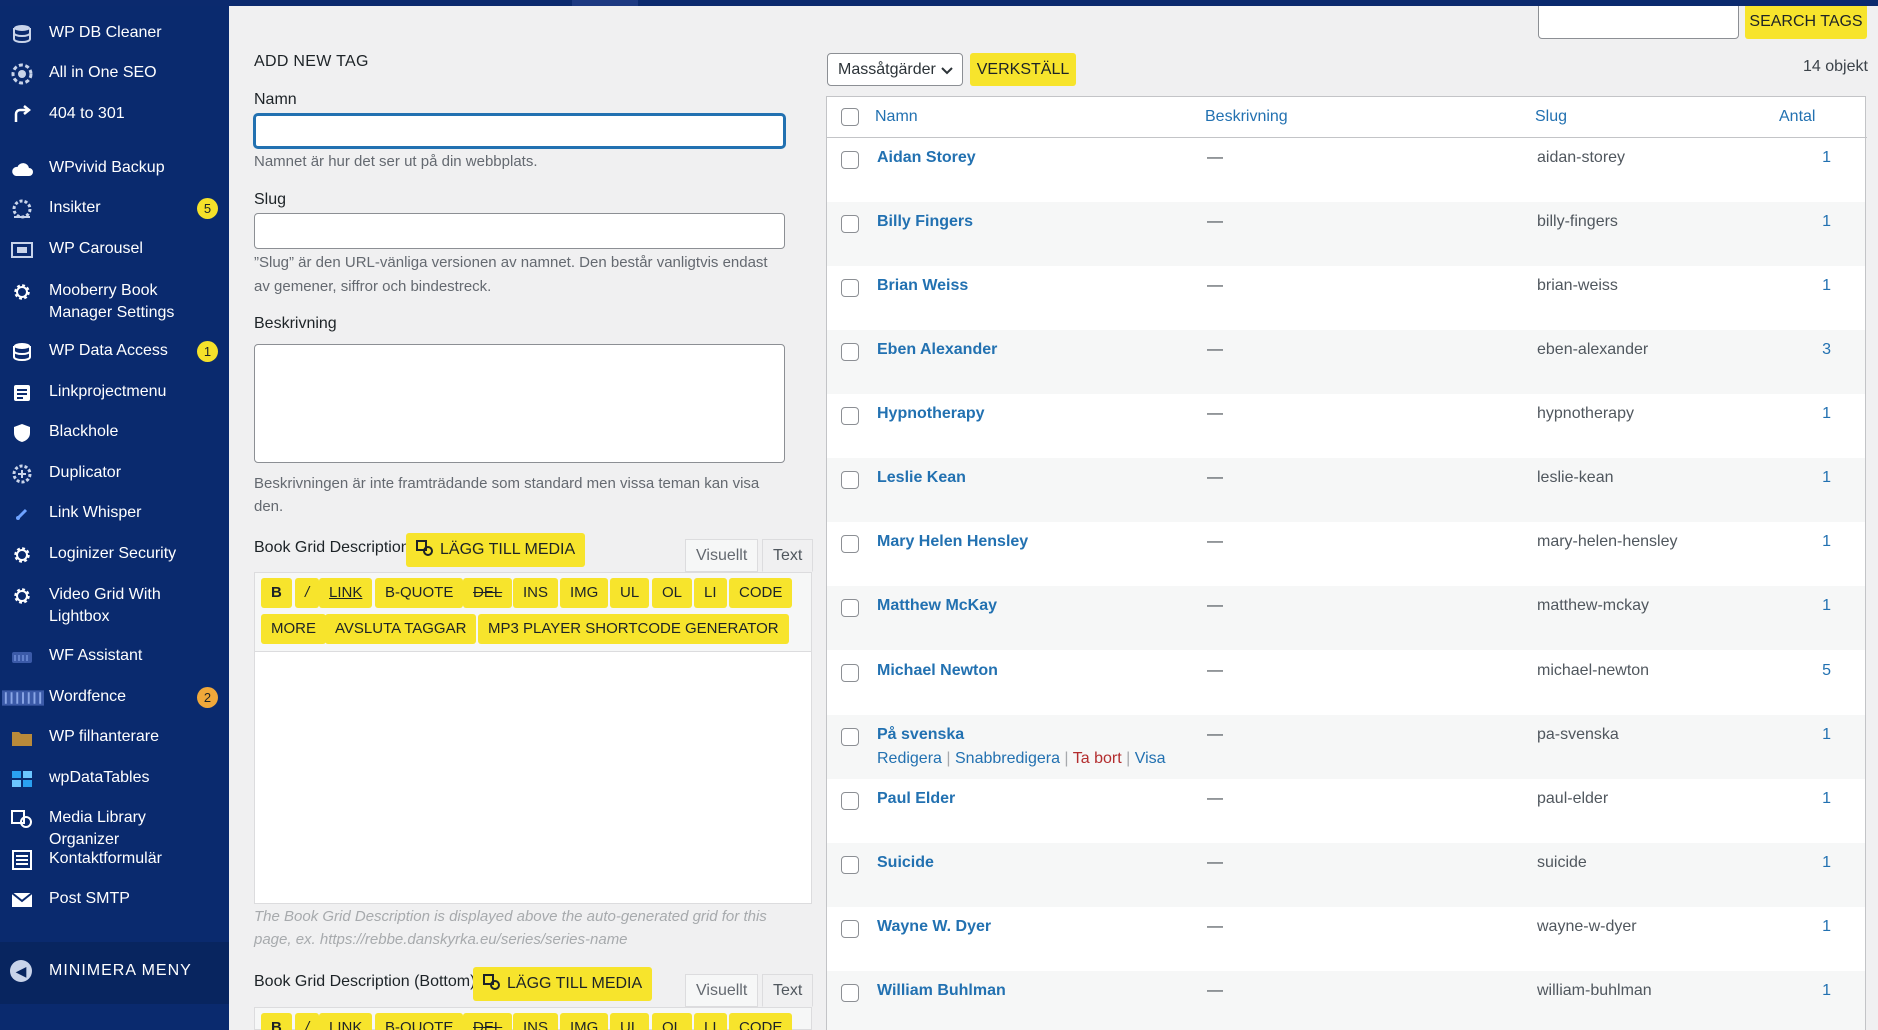  Describe the element at coordinates (925, 222) in the screenshot. I see `tag-name-link: Billy Fingers` at that location.